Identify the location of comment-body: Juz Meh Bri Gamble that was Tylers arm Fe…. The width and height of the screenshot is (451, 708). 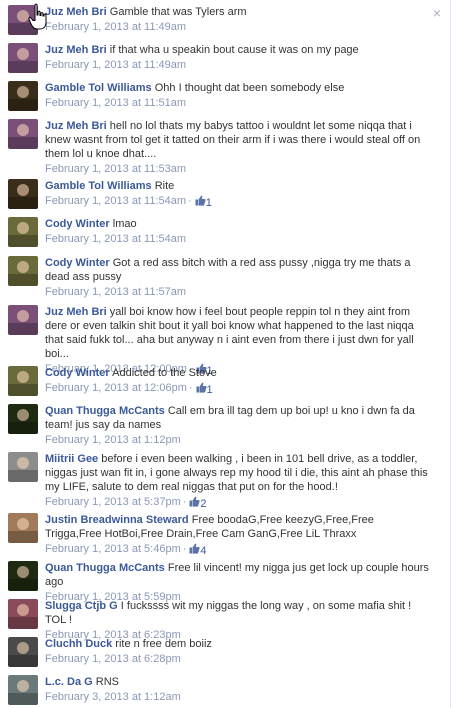
(237, 19).